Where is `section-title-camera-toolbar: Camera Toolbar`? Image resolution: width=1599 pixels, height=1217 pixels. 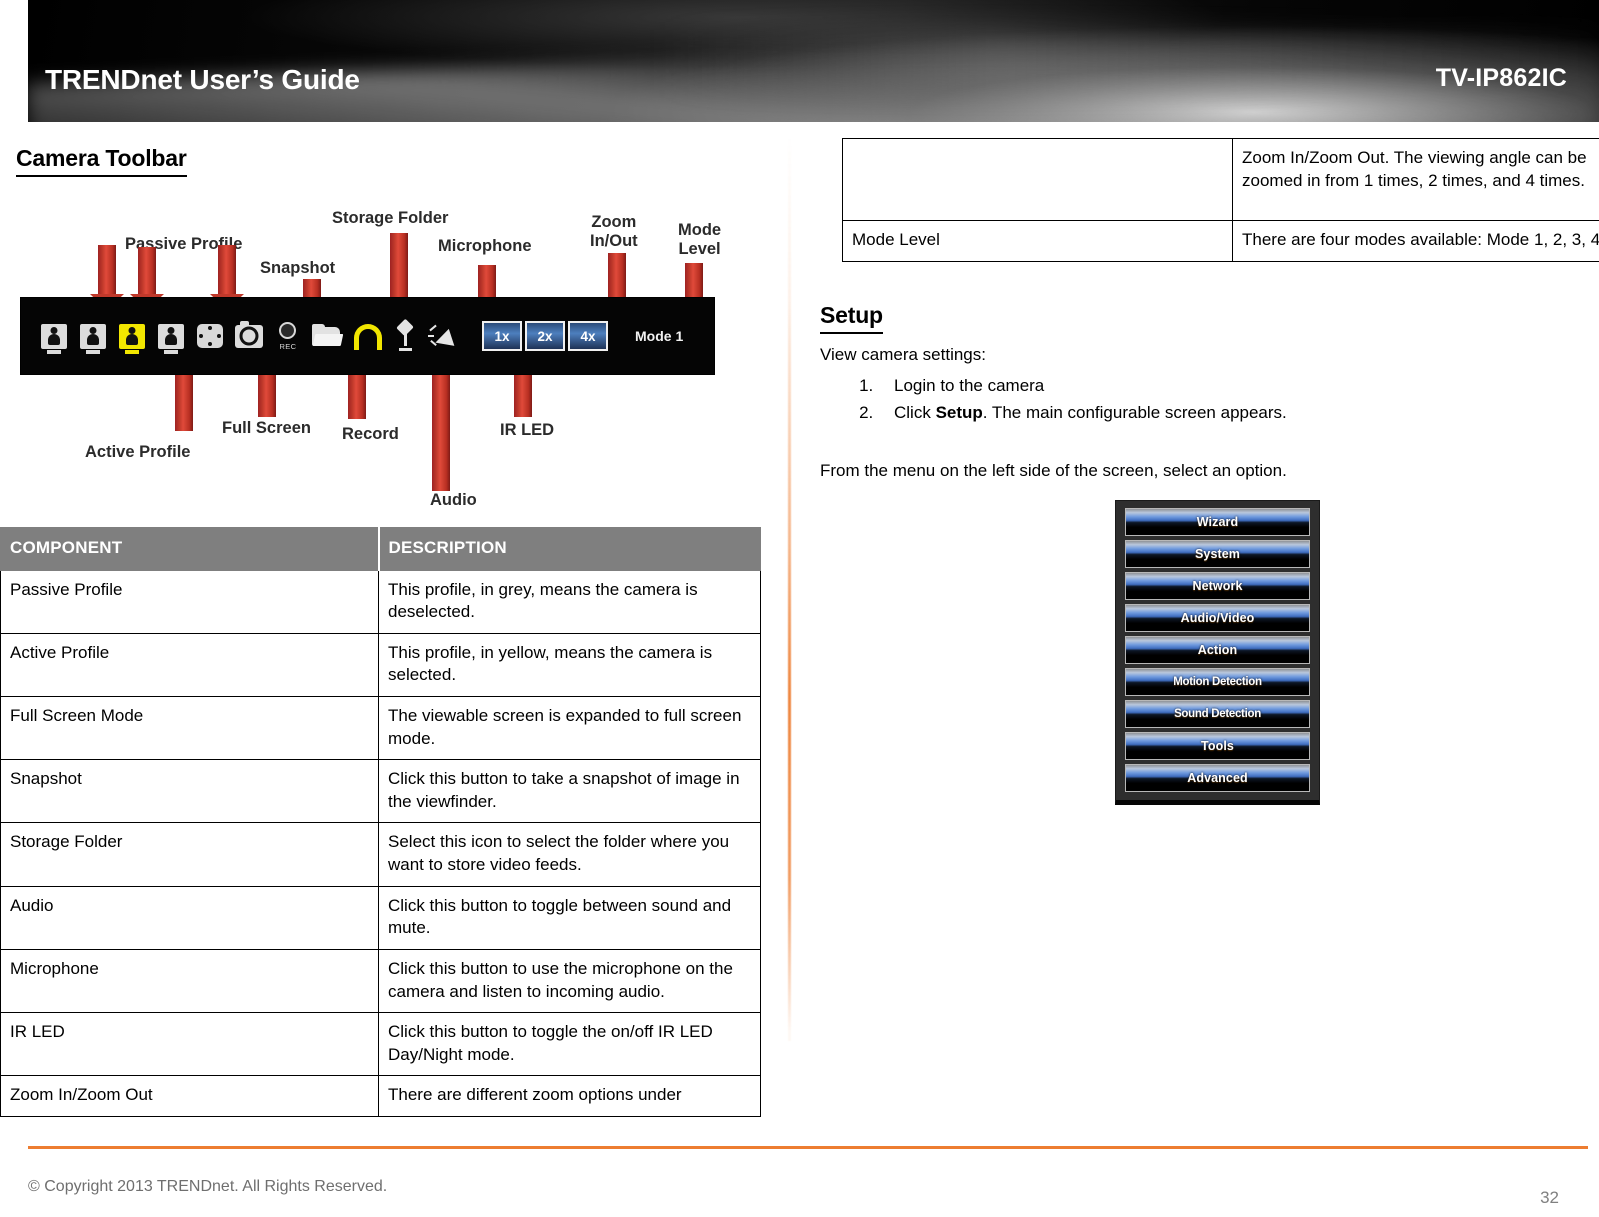 section-title-camera-toolbar: Camera Toolbar is located at coordinates (101, 161).